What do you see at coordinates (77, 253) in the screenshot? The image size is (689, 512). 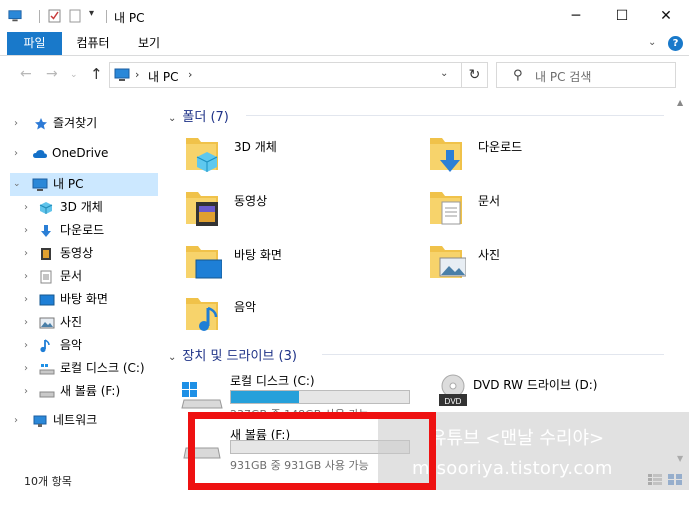 I see `nav-label: 동영상` at bounding box center [77, 253].